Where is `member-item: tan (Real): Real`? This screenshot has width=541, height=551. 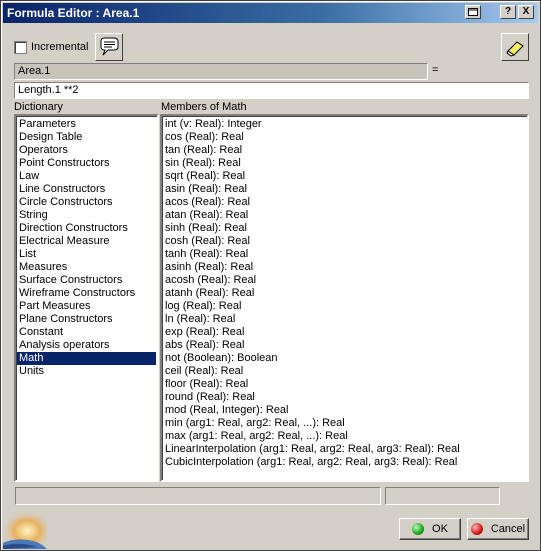 member-item: tan (Real): Real is located at coordinates (344, 150).